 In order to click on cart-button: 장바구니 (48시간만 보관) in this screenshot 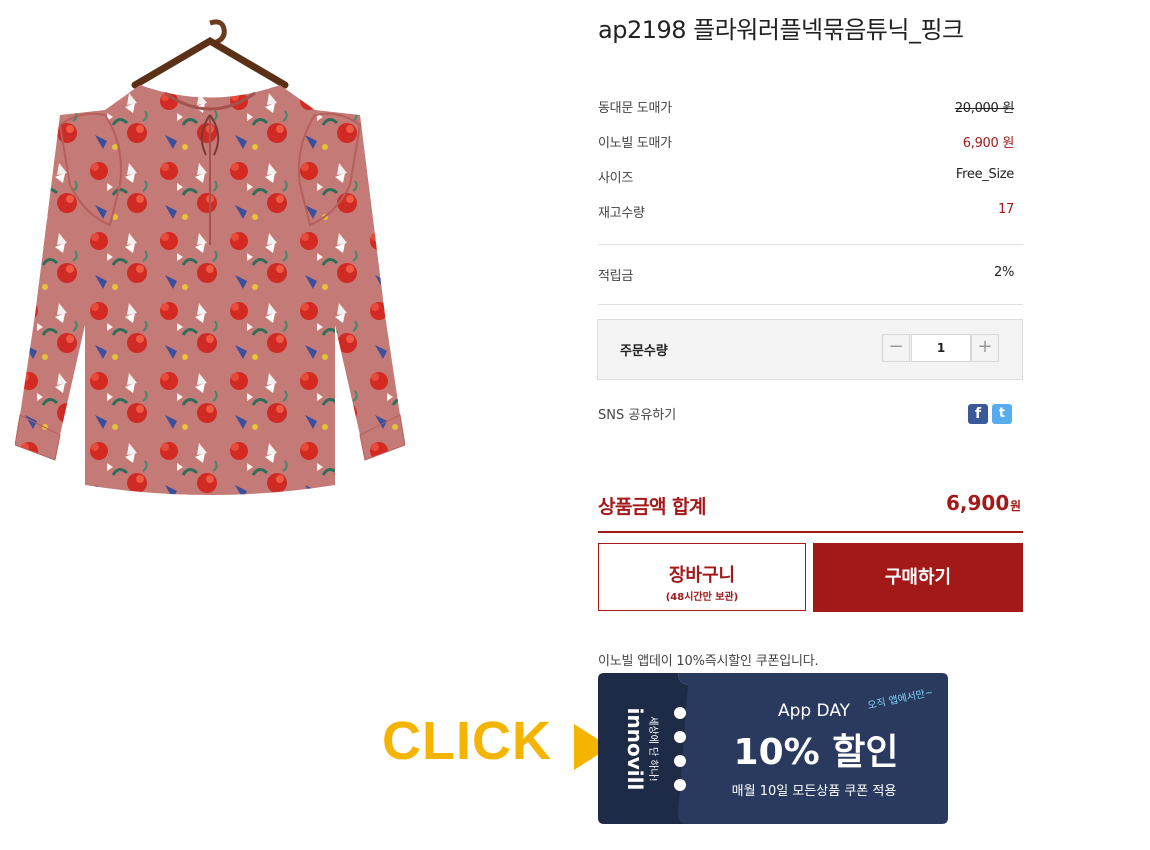, I will do `click(702, 577)`.